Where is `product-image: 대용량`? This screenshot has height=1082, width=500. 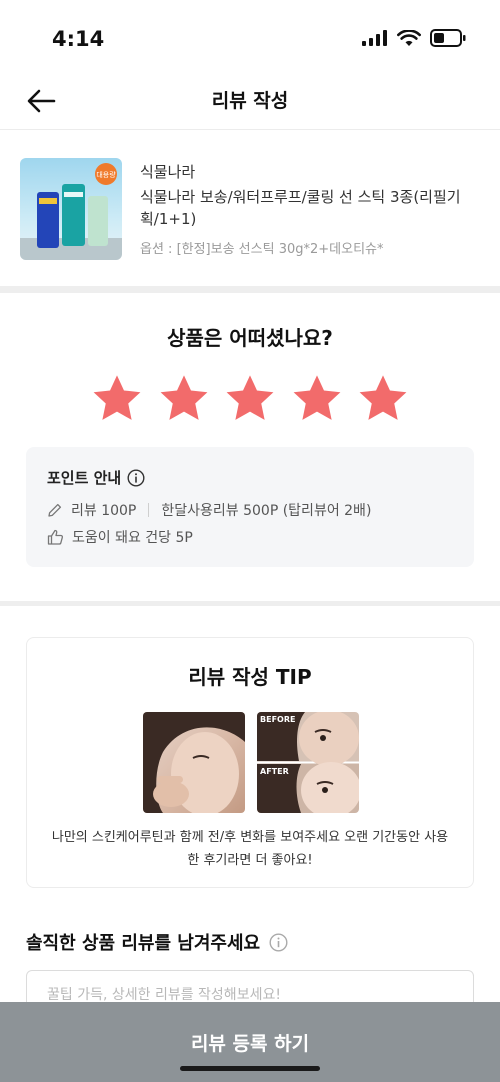 product-image: 대용량 is located at coordinates (71, 211).